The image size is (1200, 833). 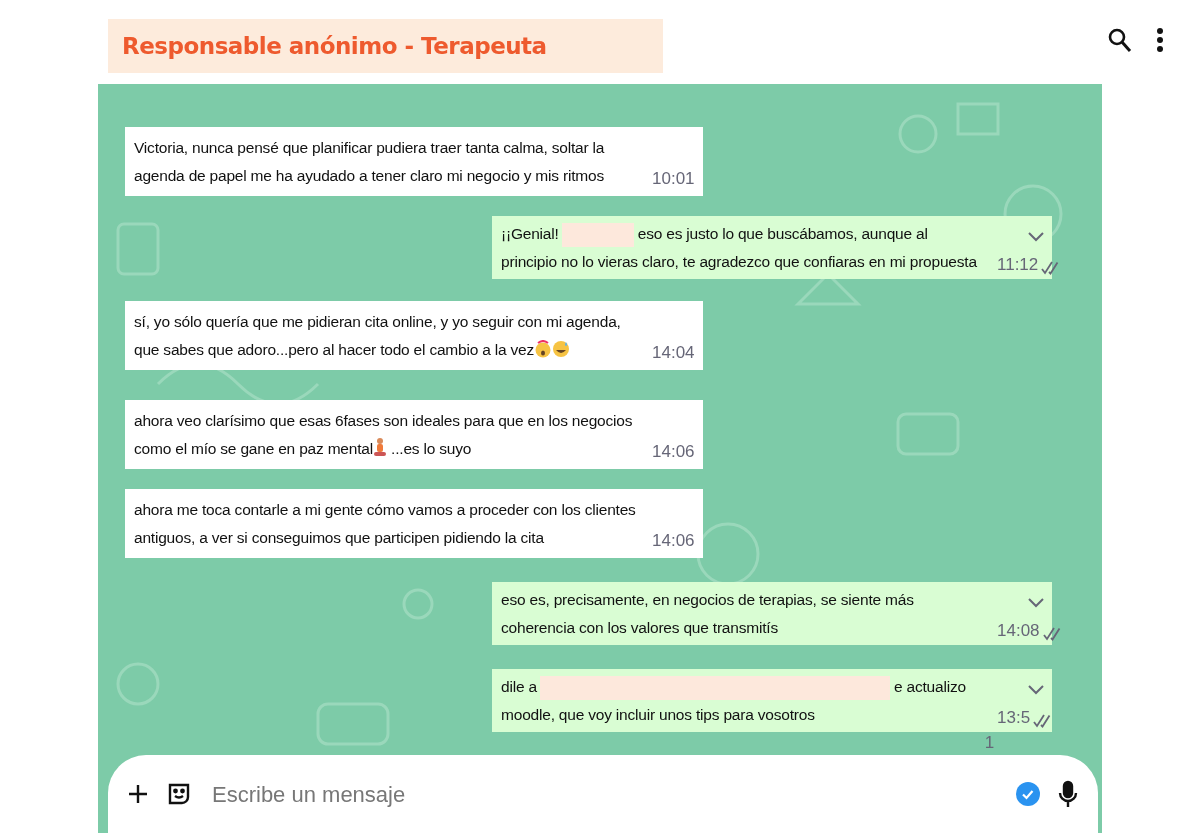 I want to click on message-composer: Escribe un mensaje, so click(x=603, y=794).